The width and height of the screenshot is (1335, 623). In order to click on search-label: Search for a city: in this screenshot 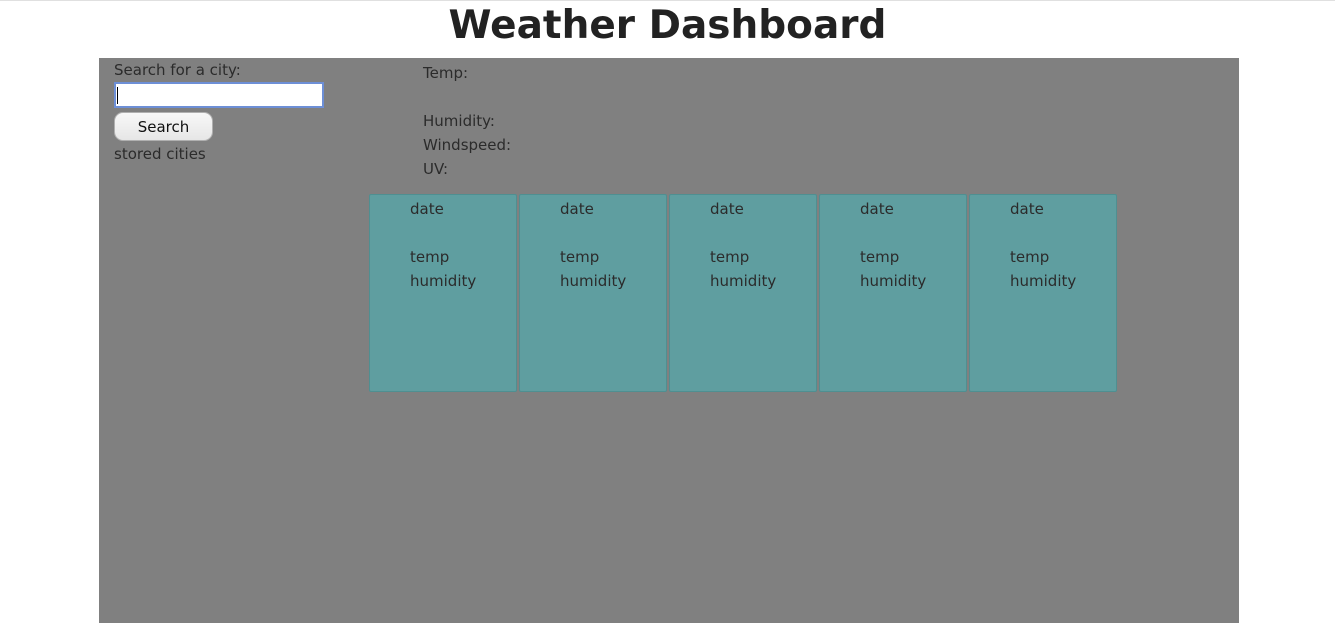, I will do `click(177, 70)`.